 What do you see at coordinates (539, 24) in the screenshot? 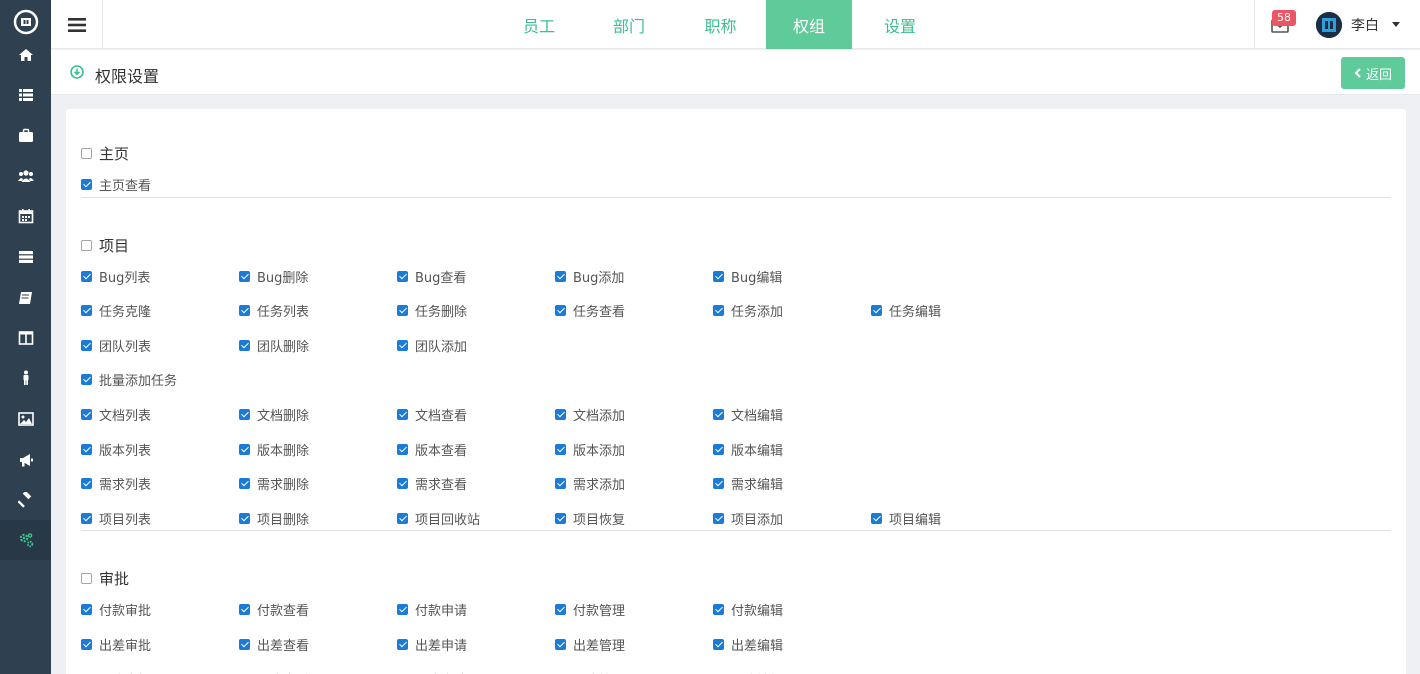
I see `tab-1: 员工` at bounding box center [539, 24].